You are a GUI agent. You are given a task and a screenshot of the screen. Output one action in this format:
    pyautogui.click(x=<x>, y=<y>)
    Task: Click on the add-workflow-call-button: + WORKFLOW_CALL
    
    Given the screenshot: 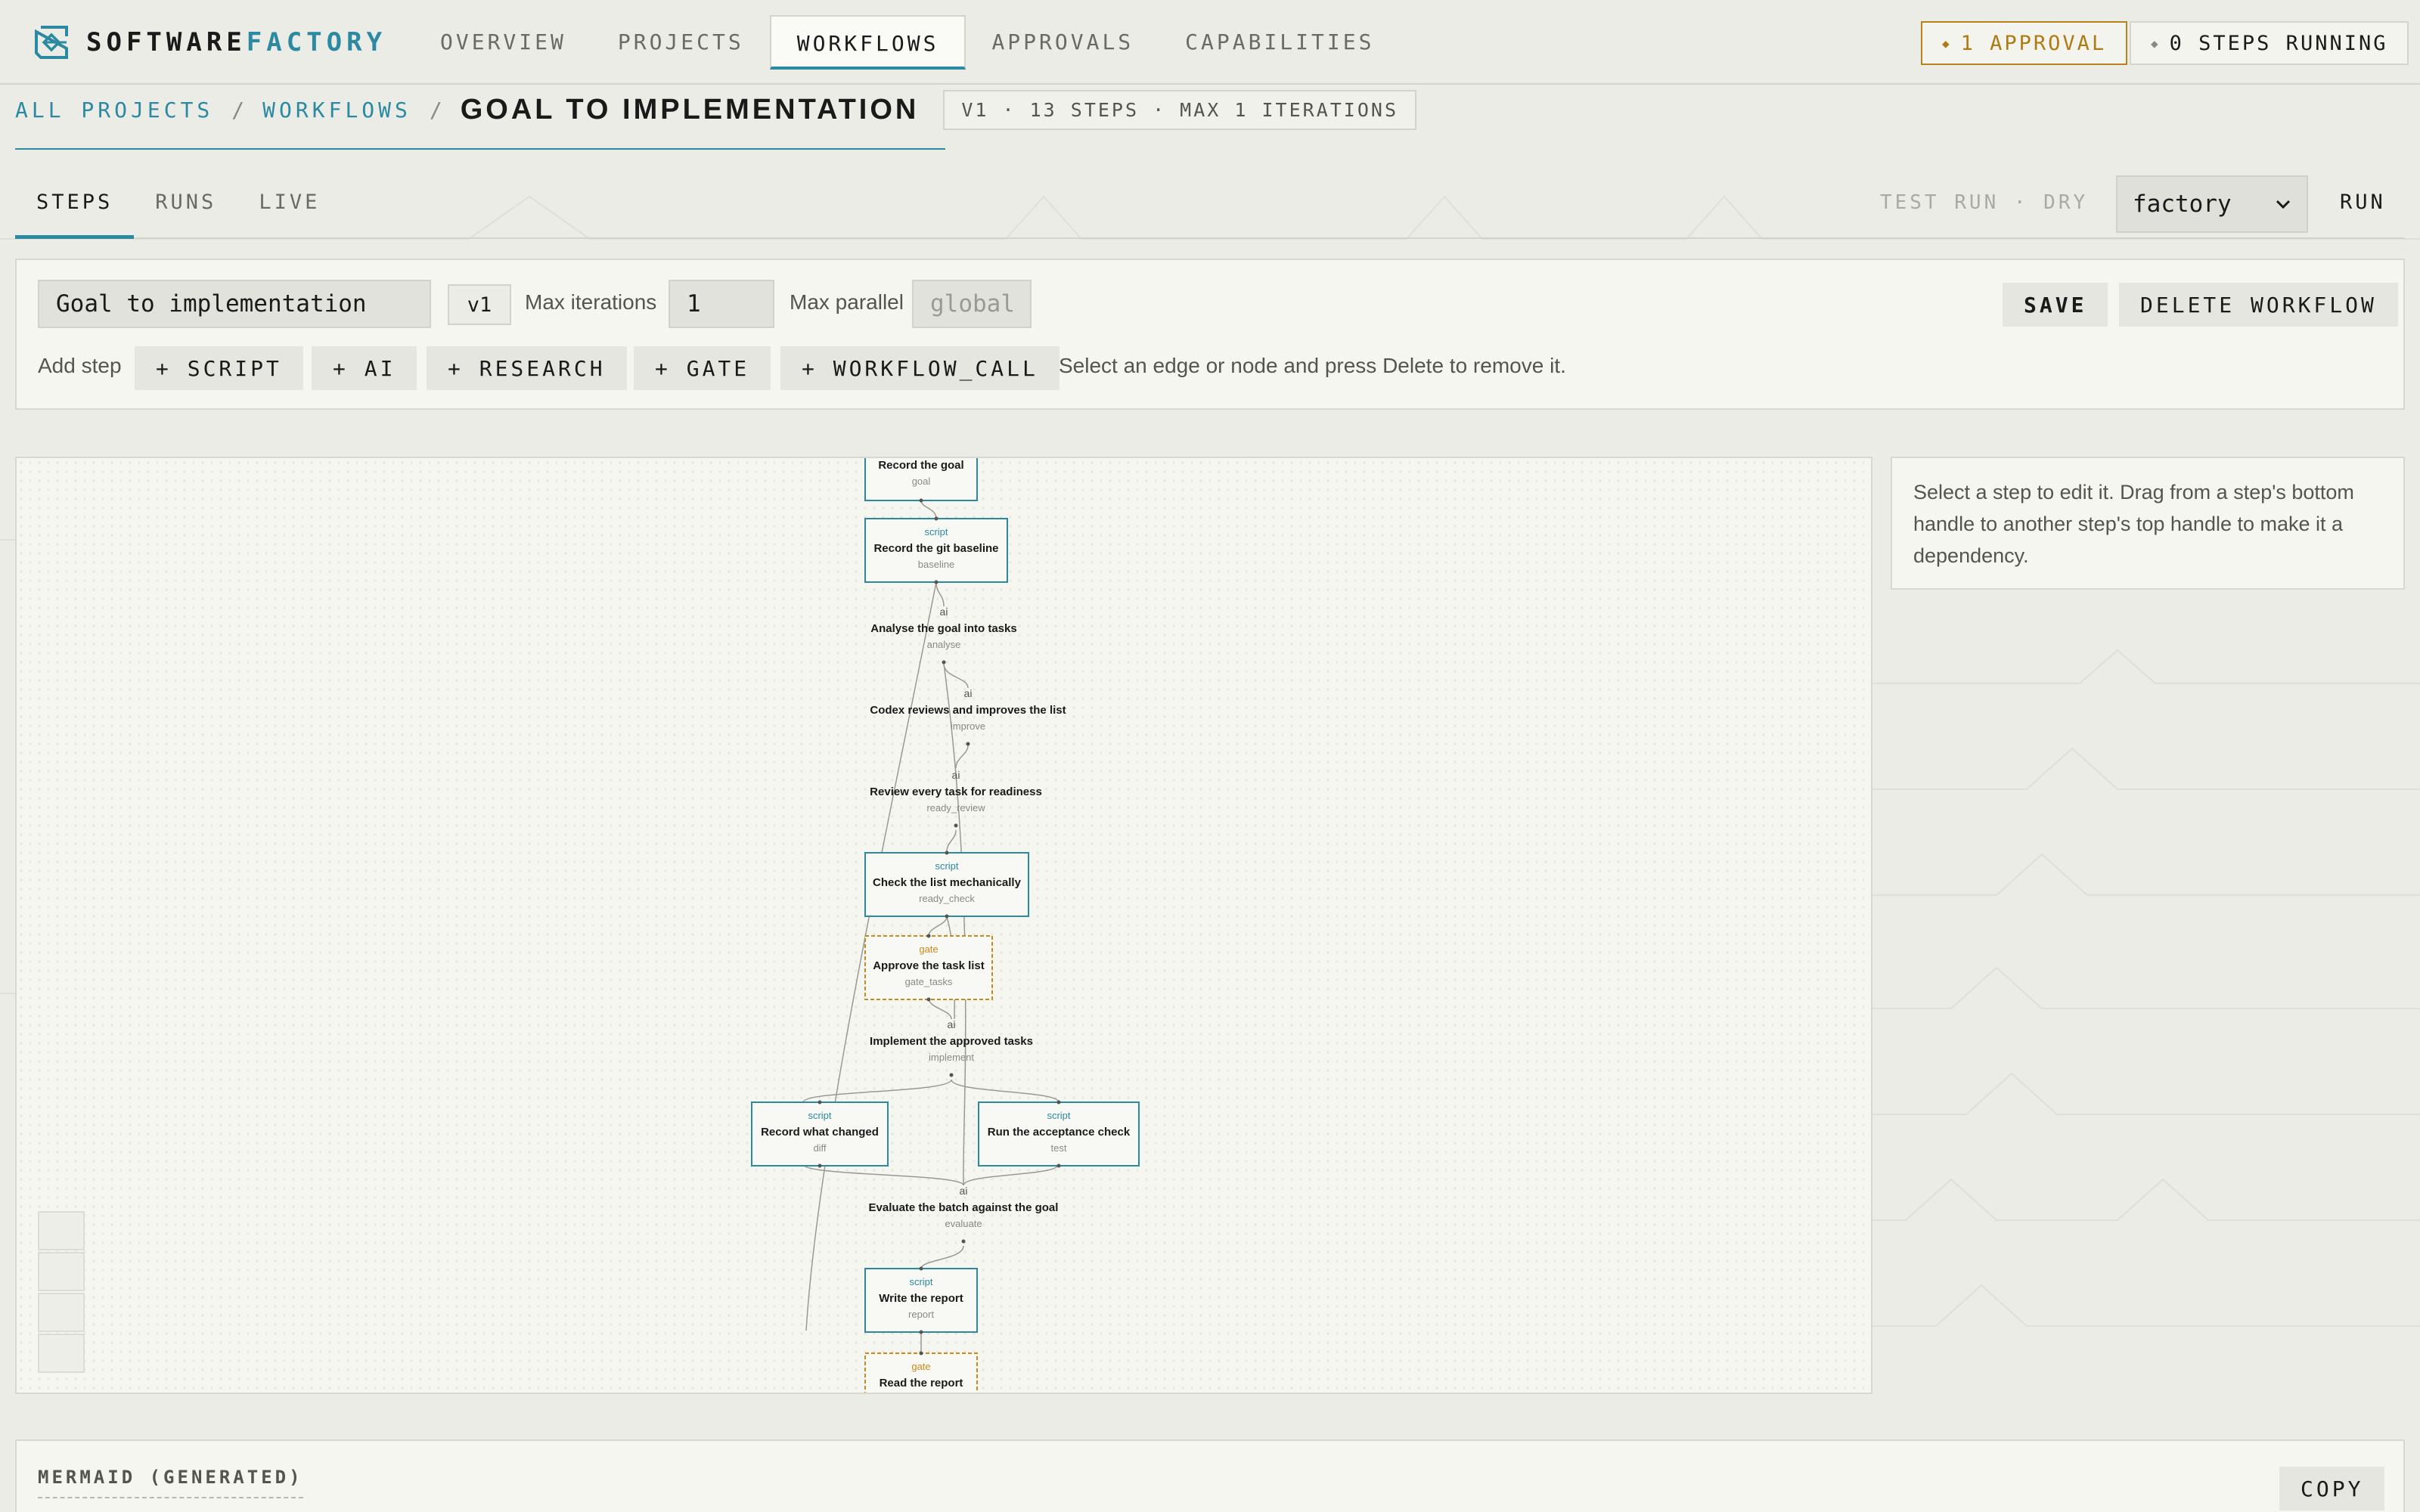 What is the action you would take?
    pyautogui.click(x=920, y=368)
    